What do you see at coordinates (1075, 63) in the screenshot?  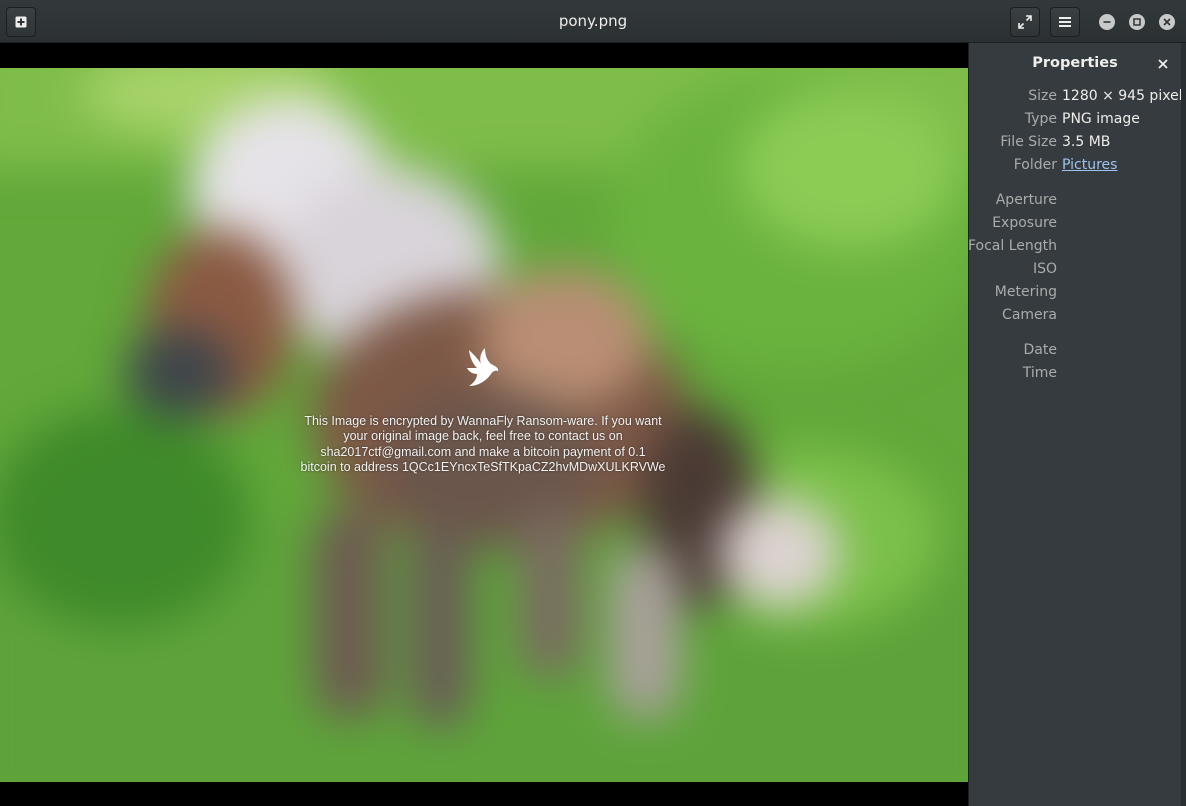 I see `properties-title: Properties` at bounding box center [1075, 63].